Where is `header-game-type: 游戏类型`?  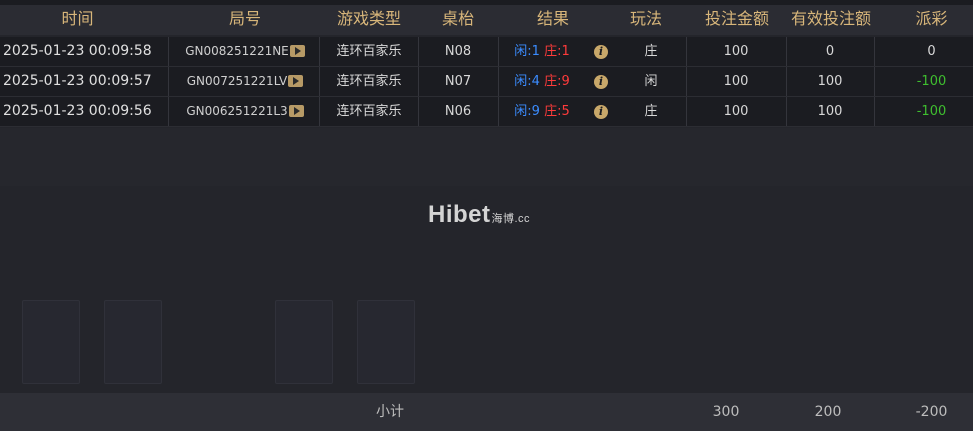
header-game-type: 游戏类型 is located at coordinates (368, 18).